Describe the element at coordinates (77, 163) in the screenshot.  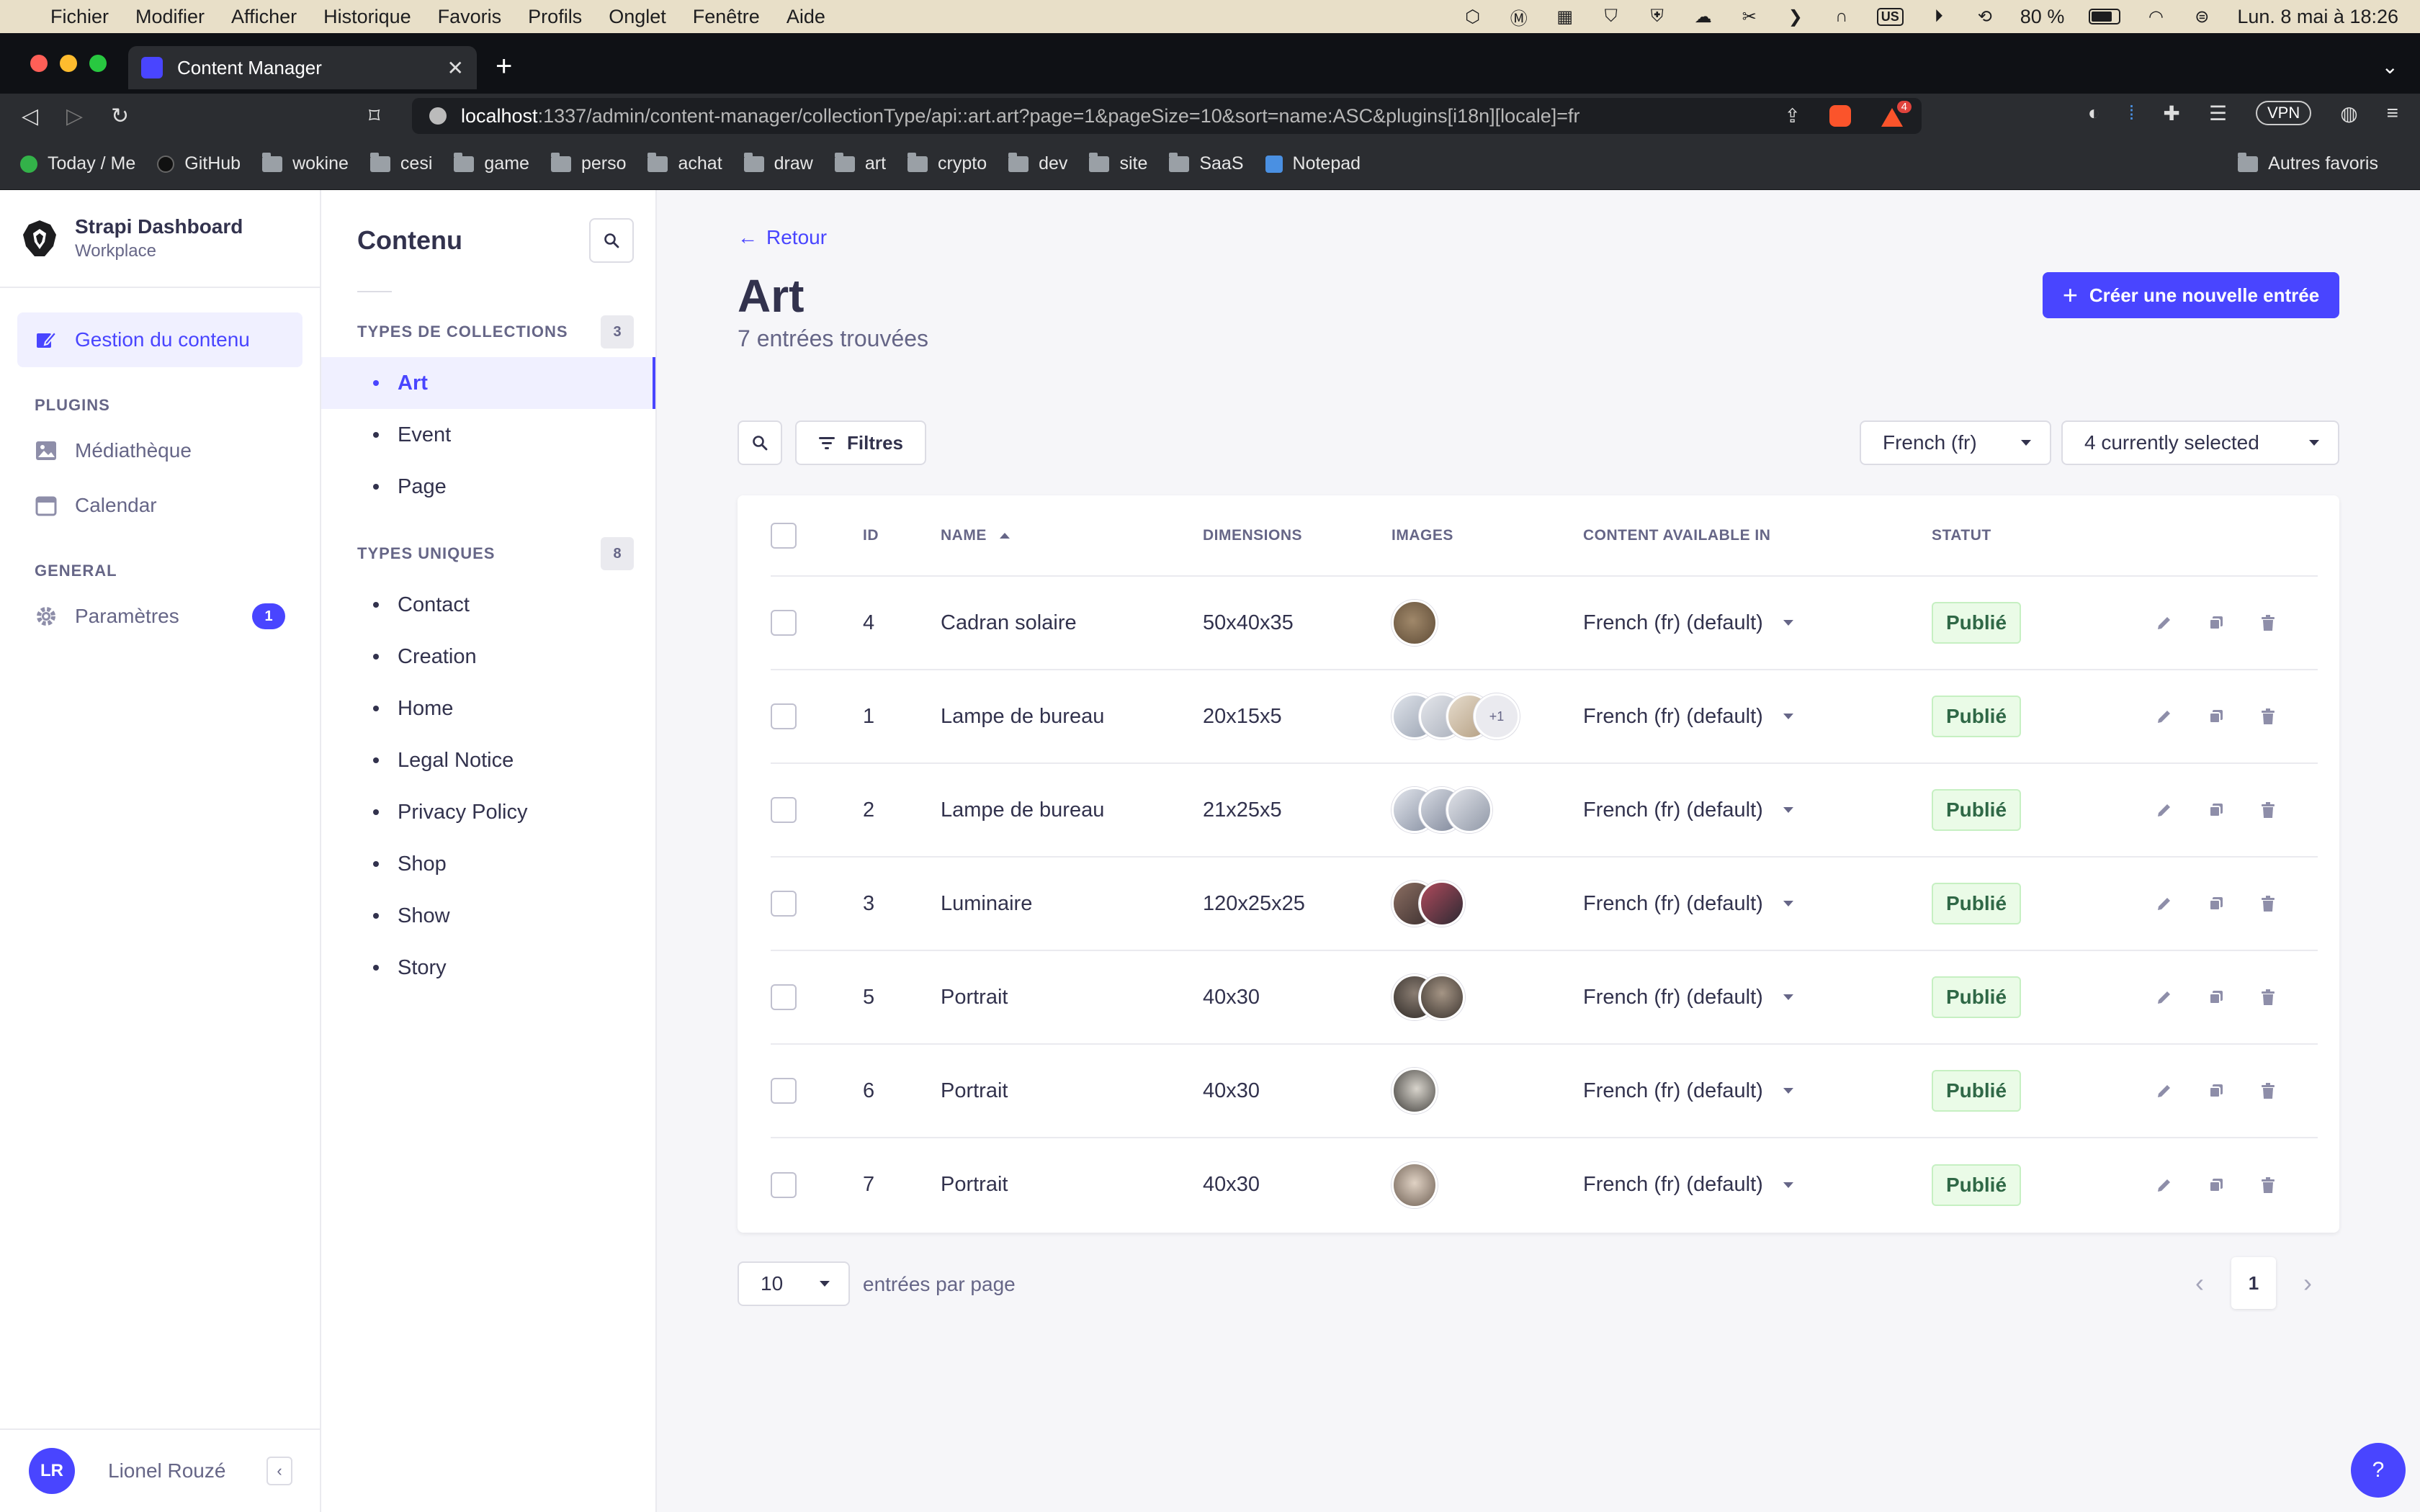
I see `bookmark-today-me: Today / Me` at that location.